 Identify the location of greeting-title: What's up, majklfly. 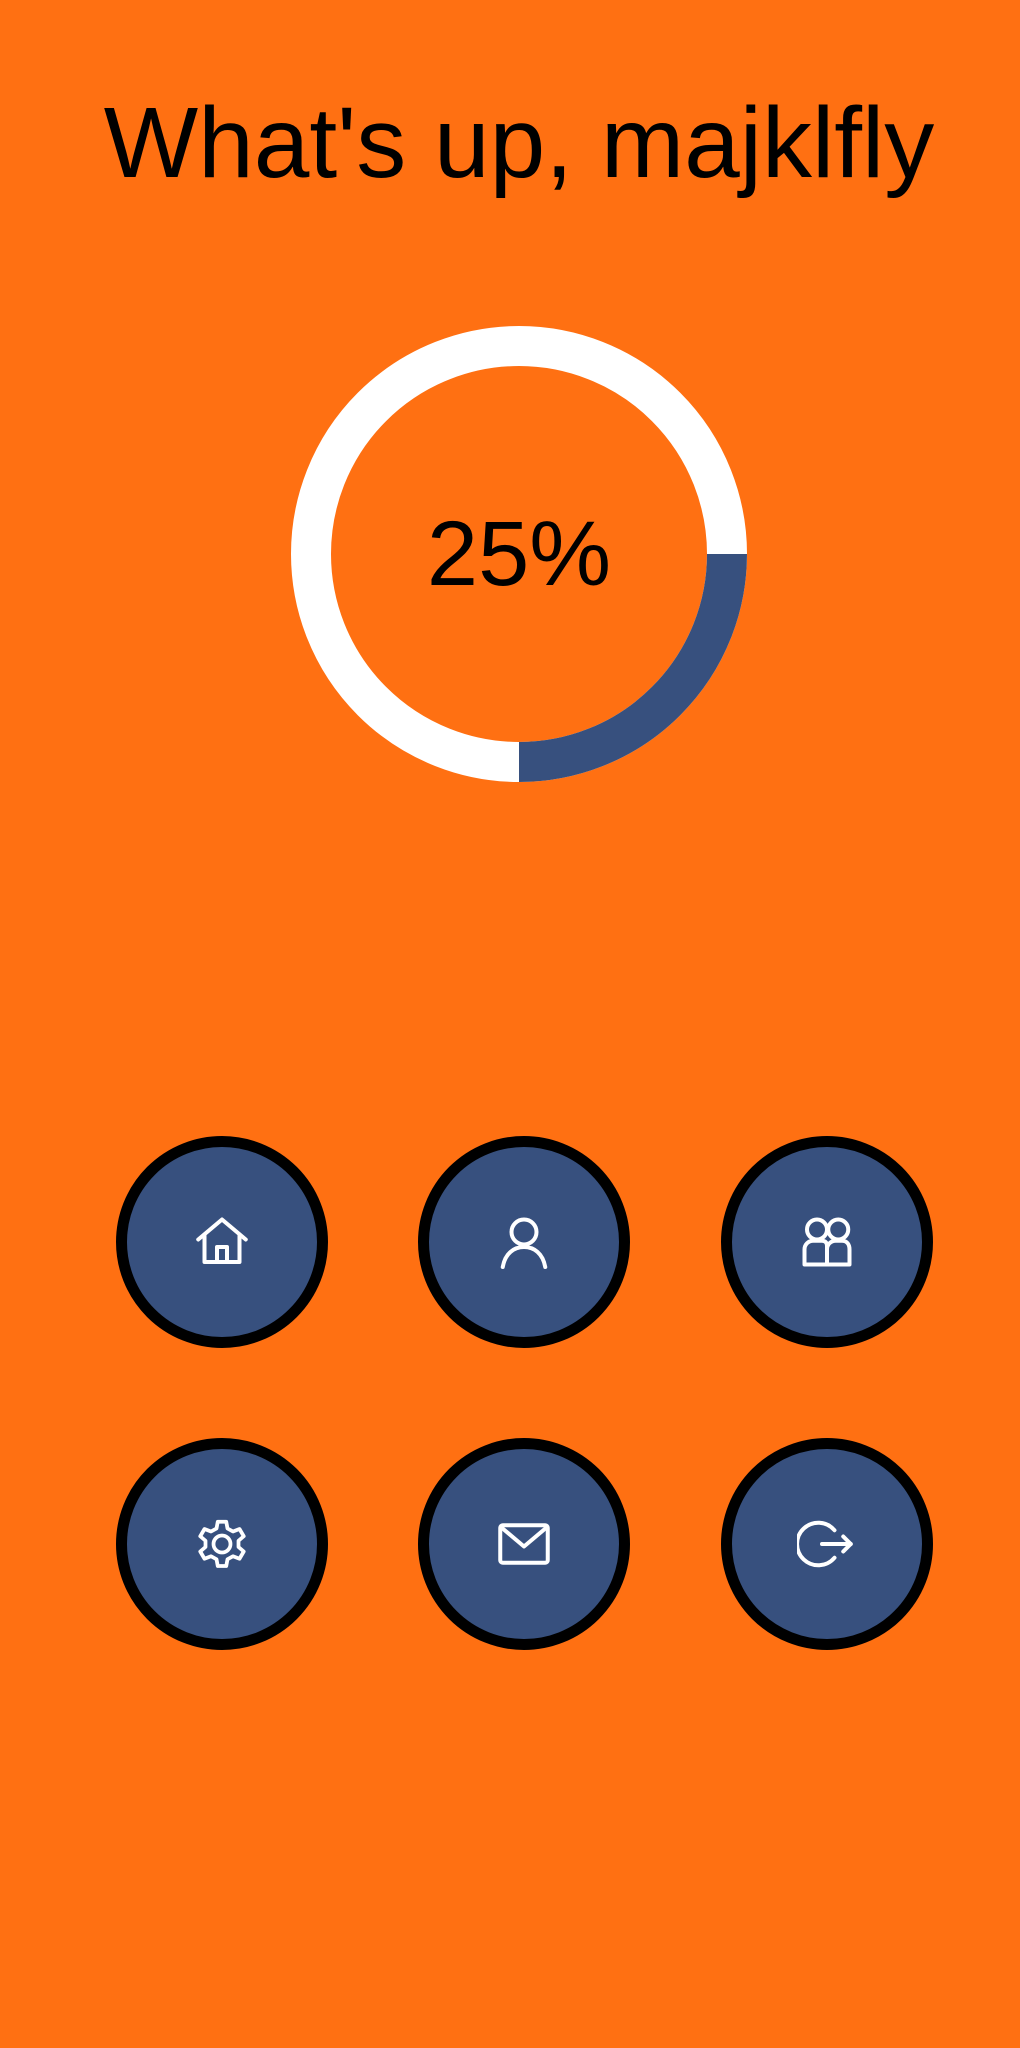
(519, 143).